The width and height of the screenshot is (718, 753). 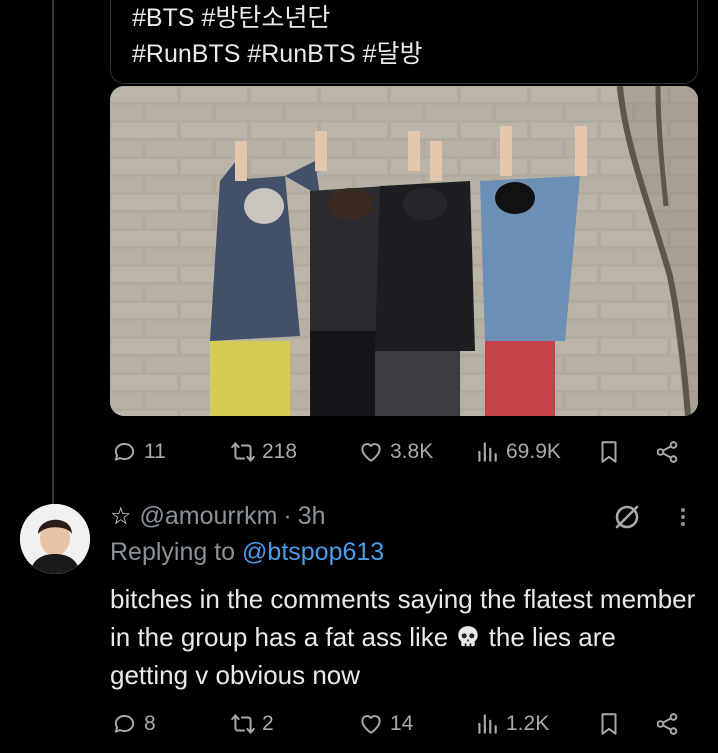 I want to click on replying-to-line: Replying to @btspop613, so click(x=247, y=552).